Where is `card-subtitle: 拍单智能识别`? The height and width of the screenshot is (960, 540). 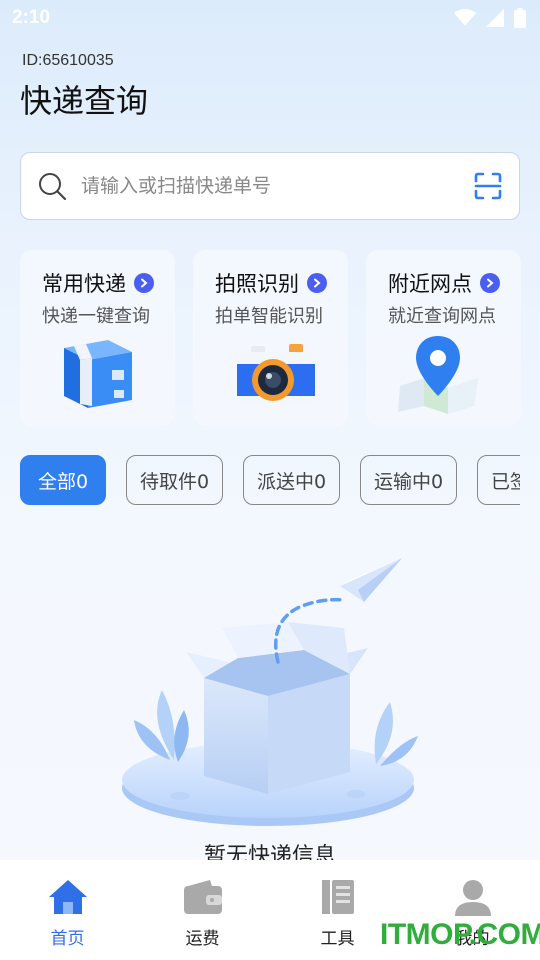 card-subtitle: 拍单智能识别 is located at coordinates (269, 316).